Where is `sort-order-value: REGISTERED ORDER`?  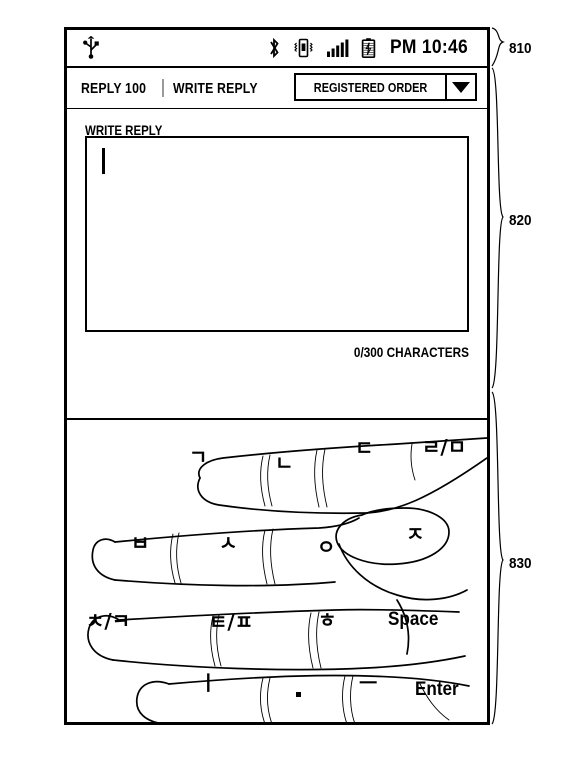 sort-order-value: REGISTERED ORDER is located at coordinates (370, 87).